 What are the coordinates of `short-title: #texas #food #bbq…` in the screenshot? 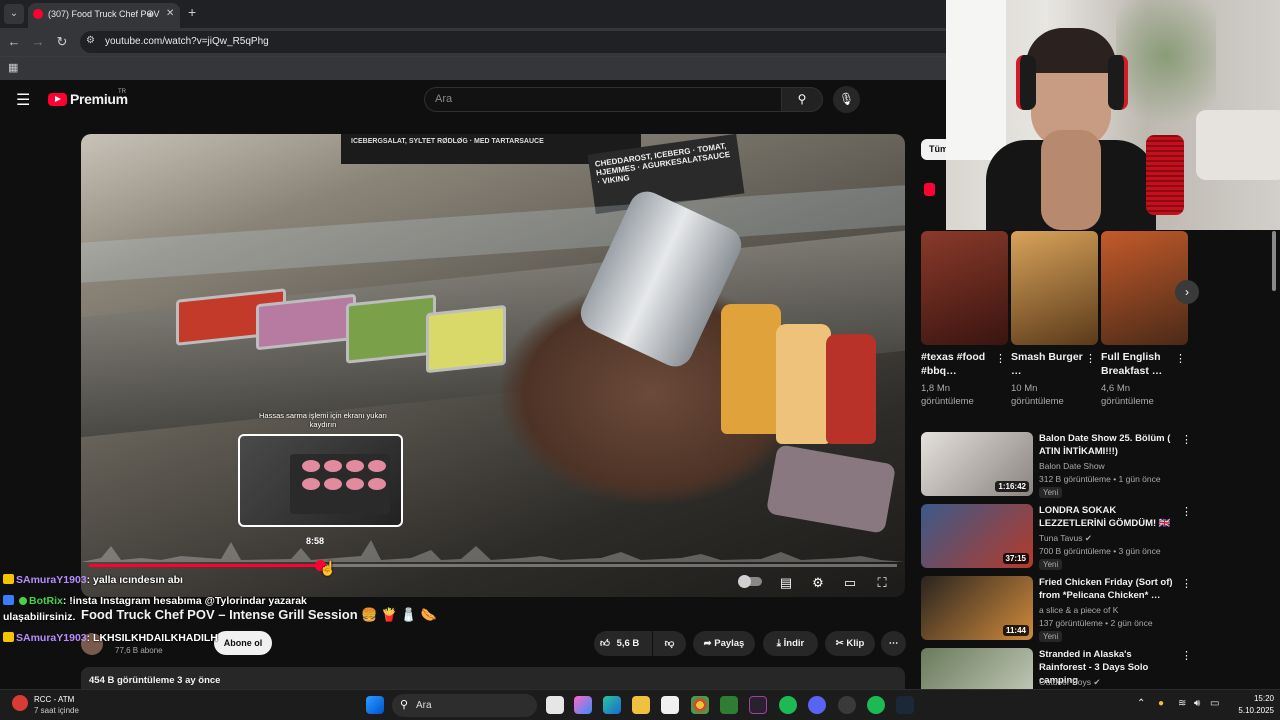 It's located at (957, 364).